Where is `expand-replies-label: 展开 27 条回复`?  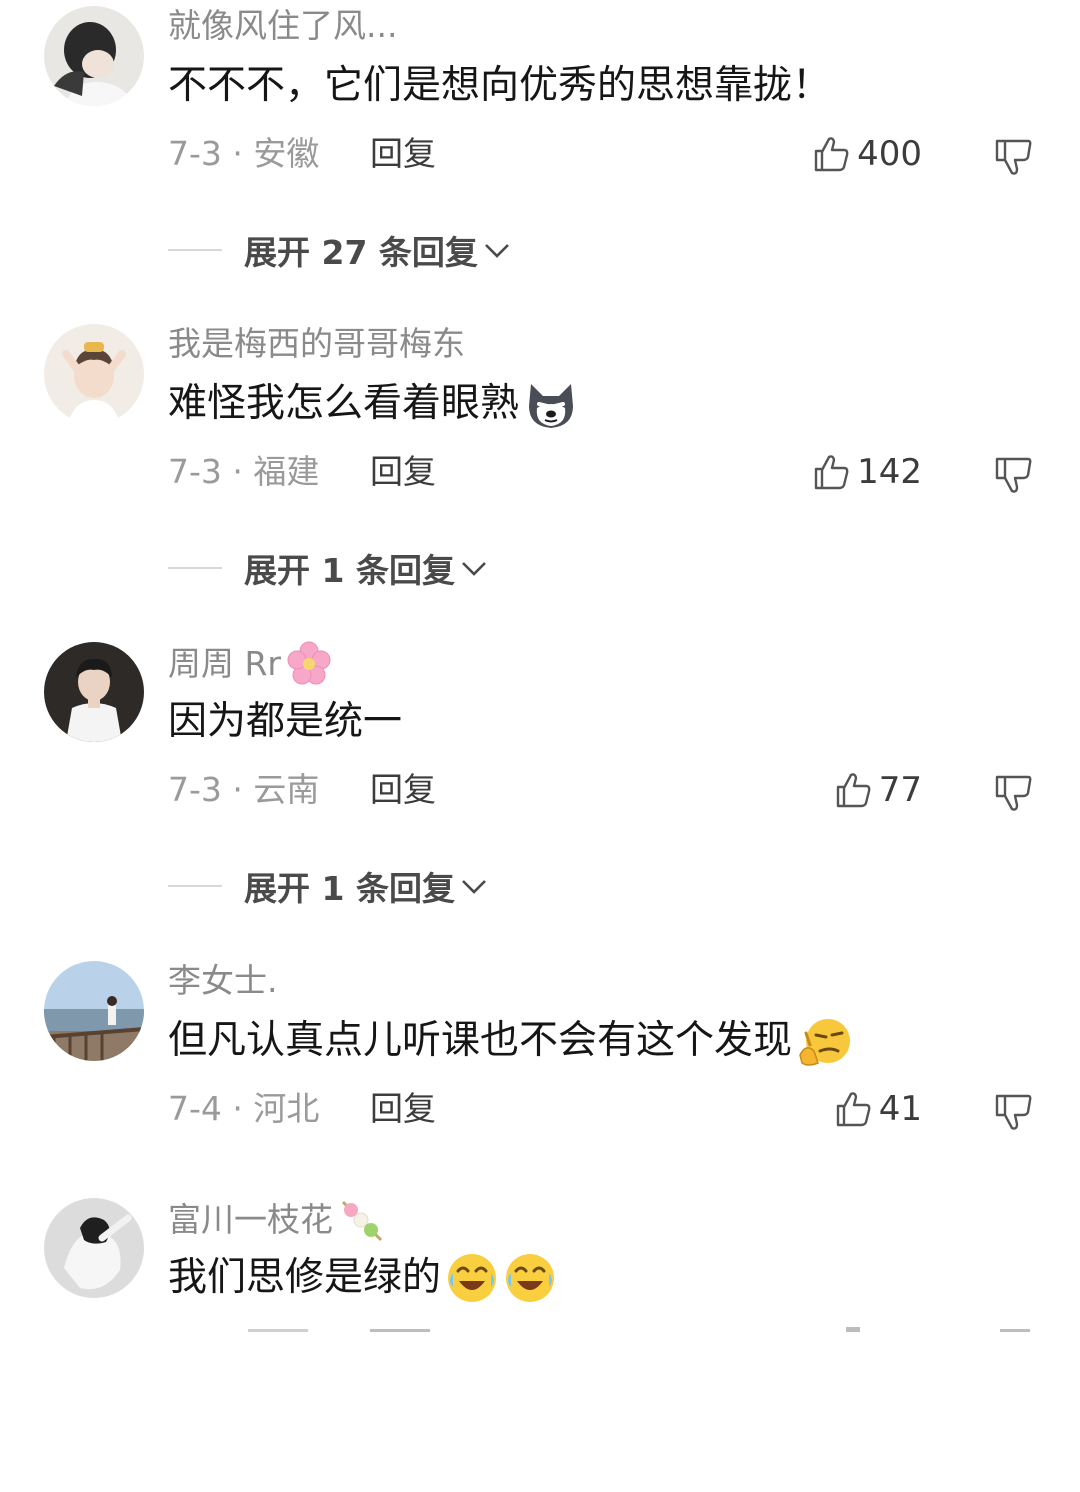 expand-replies-label: 展开 27 条回复 is located at coordinates (361, 252).